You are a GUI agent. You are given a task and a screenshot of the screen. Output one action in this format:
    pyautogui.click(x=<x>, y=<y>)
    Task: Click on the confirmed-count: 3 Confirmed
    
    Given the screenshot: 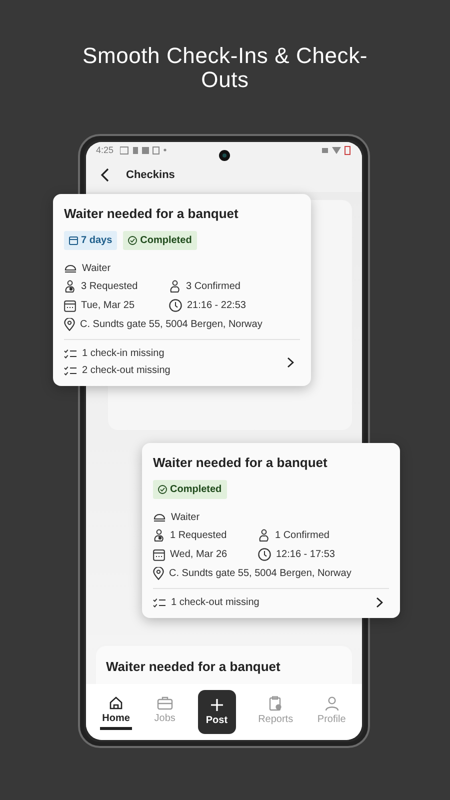 What is the action you would take?
    pyautogui.click(x=213, y=286)
    